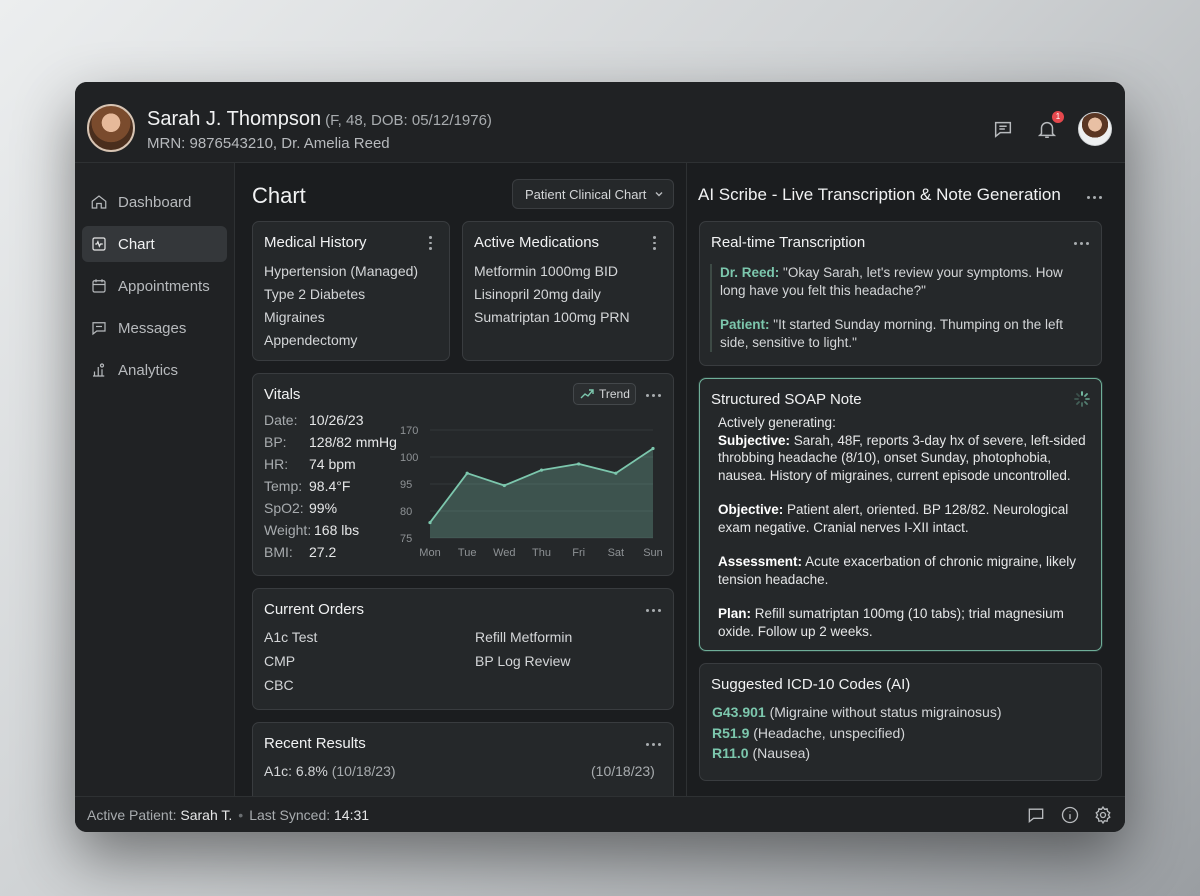  What do you see at coordinates (1103, 815) in the screenshot?
I see `gear-icon` at bounding box center [1103, 815].